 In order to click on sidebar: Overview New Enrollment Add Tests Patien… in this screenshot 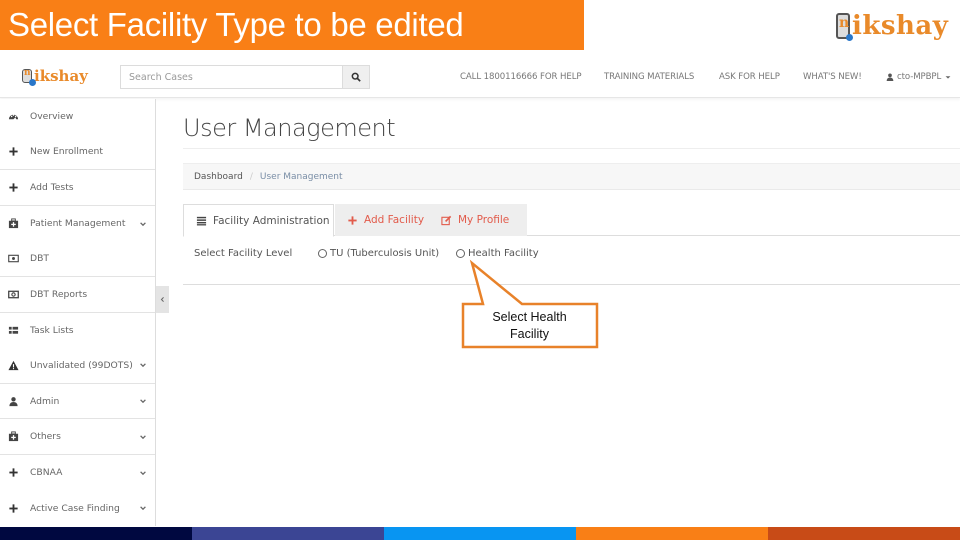, I will do `click(78, 312)`.